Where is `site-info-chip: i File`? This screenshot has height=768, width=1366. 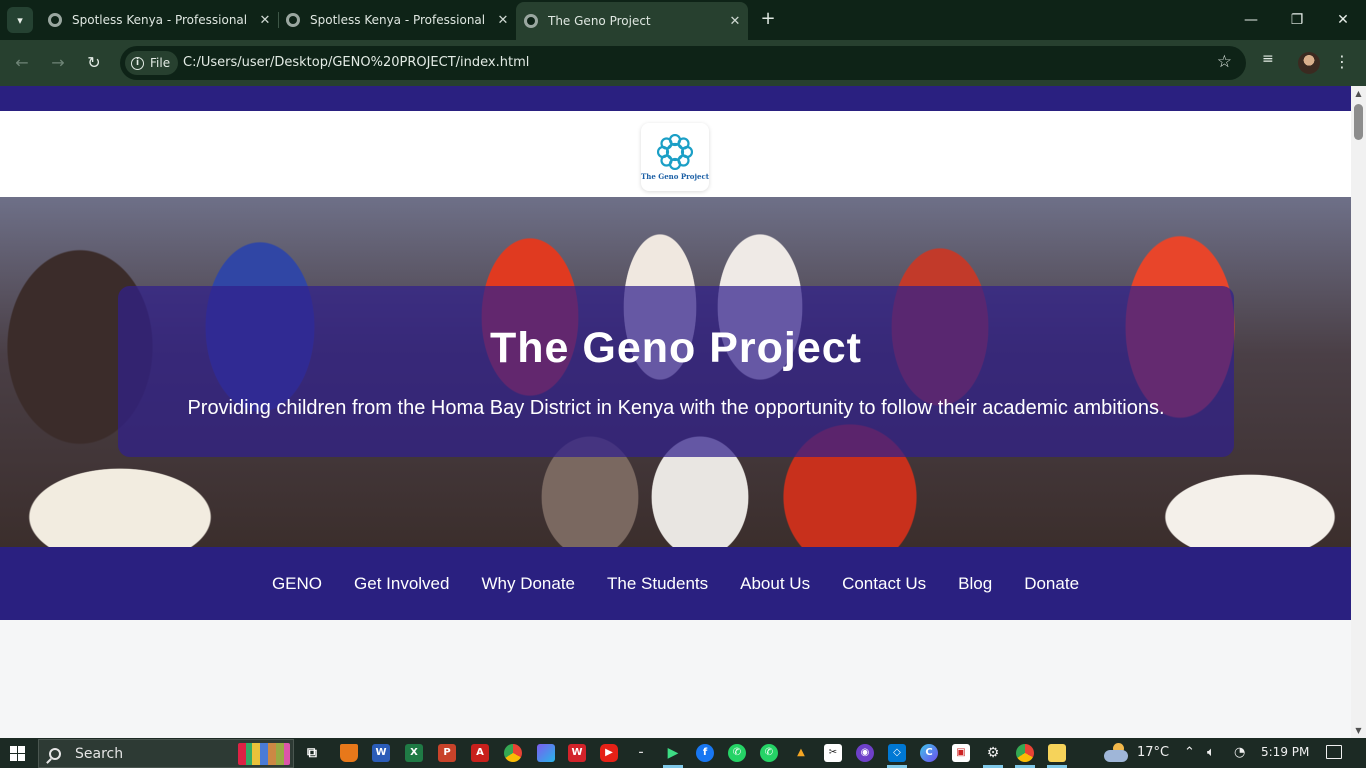 site-info-chip: i File is located at coordinates (152, 63).